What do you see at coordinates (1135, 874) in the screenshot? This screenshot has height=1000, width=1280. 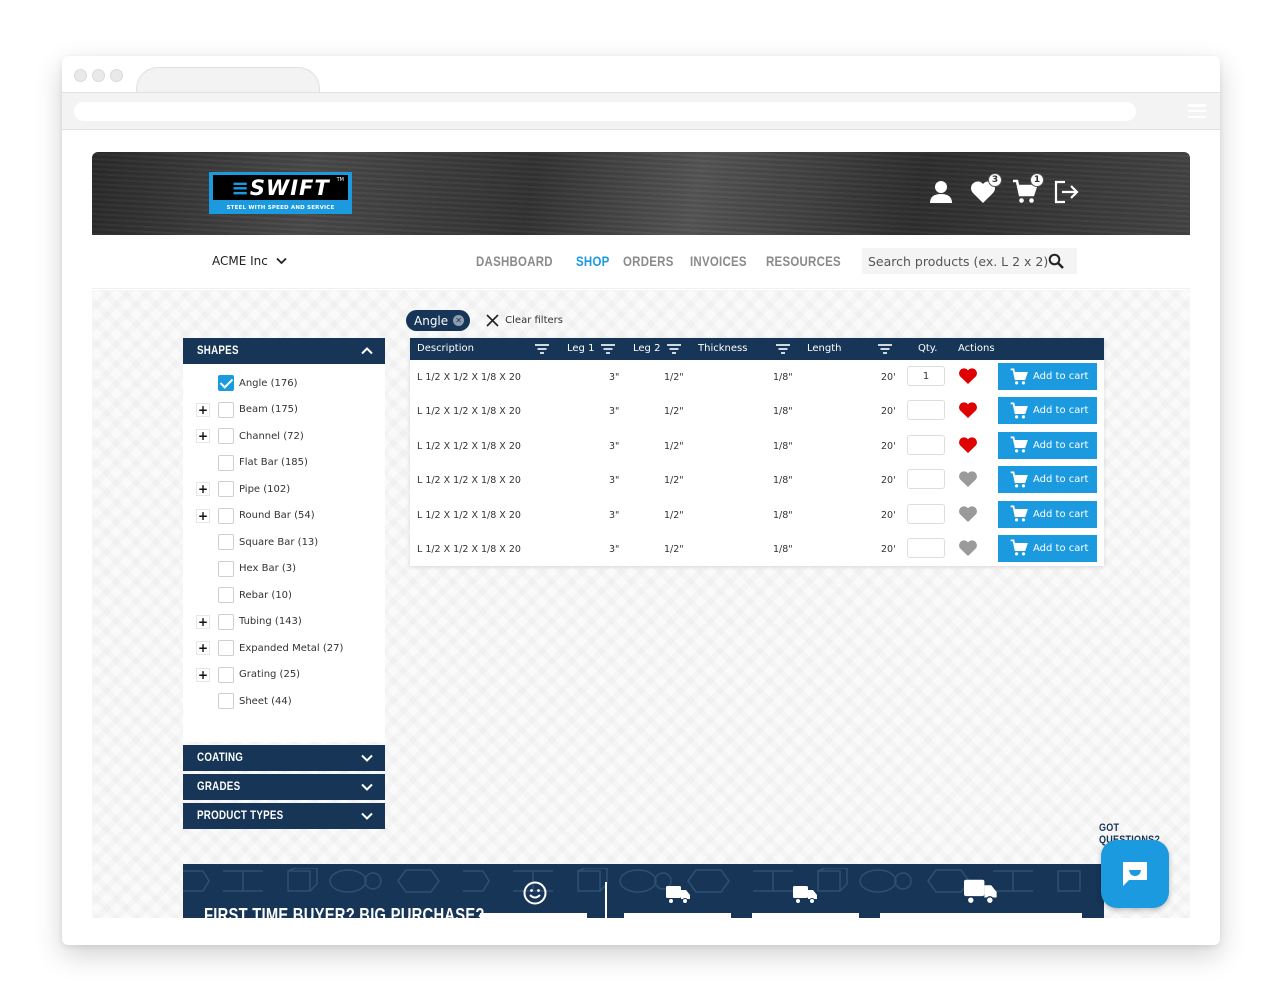 I see `chat-button` at bounding box center [1135, 874].